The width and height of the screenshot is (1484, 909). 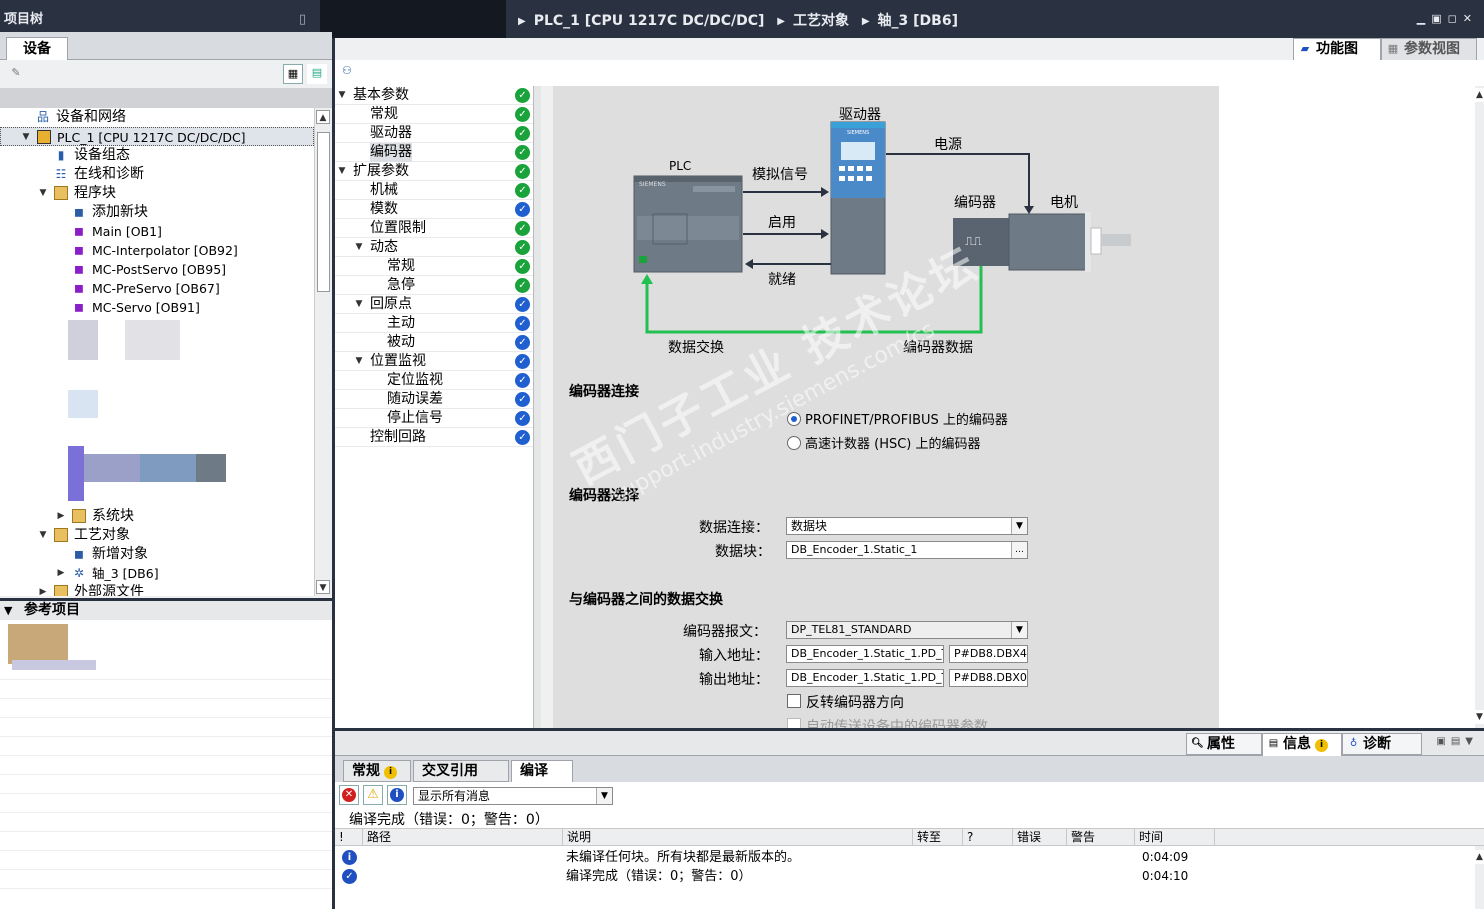 I want to click on tab-parameter-view: ▦ 参数视图, so click(x=1429, y=49).